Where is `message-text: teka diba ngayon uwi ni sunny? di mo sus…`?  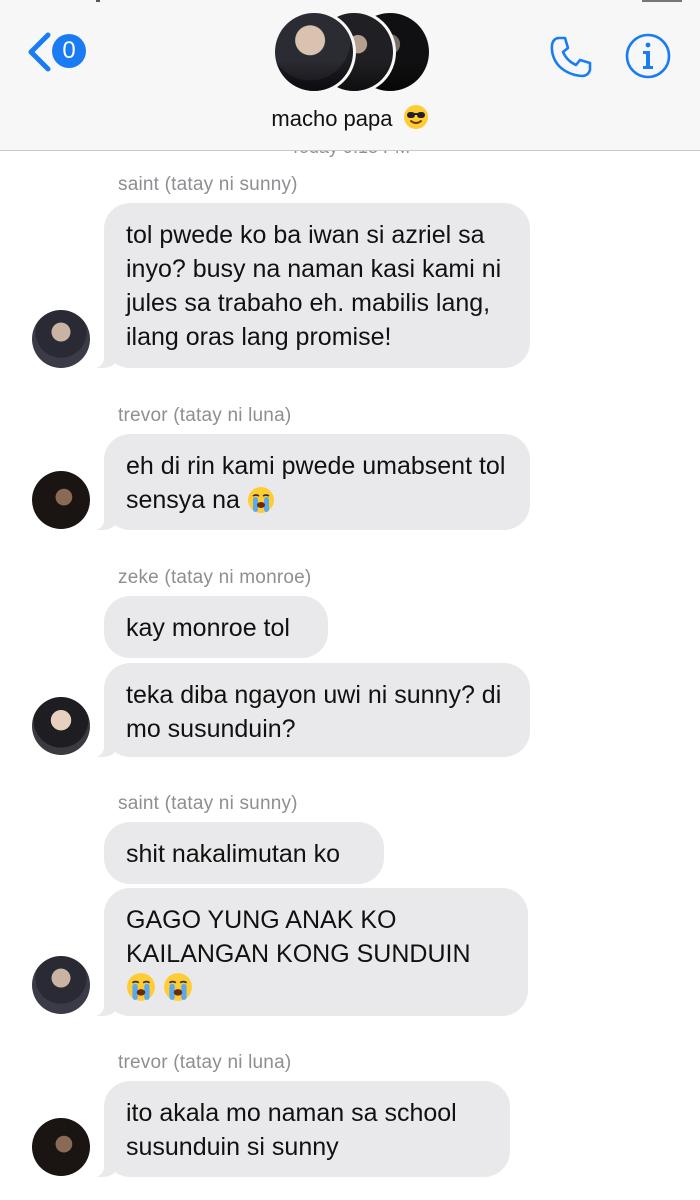
message-text: teka diba ngayon uwi ni sunny? di mo sus… is located at coordinates (314, 712).